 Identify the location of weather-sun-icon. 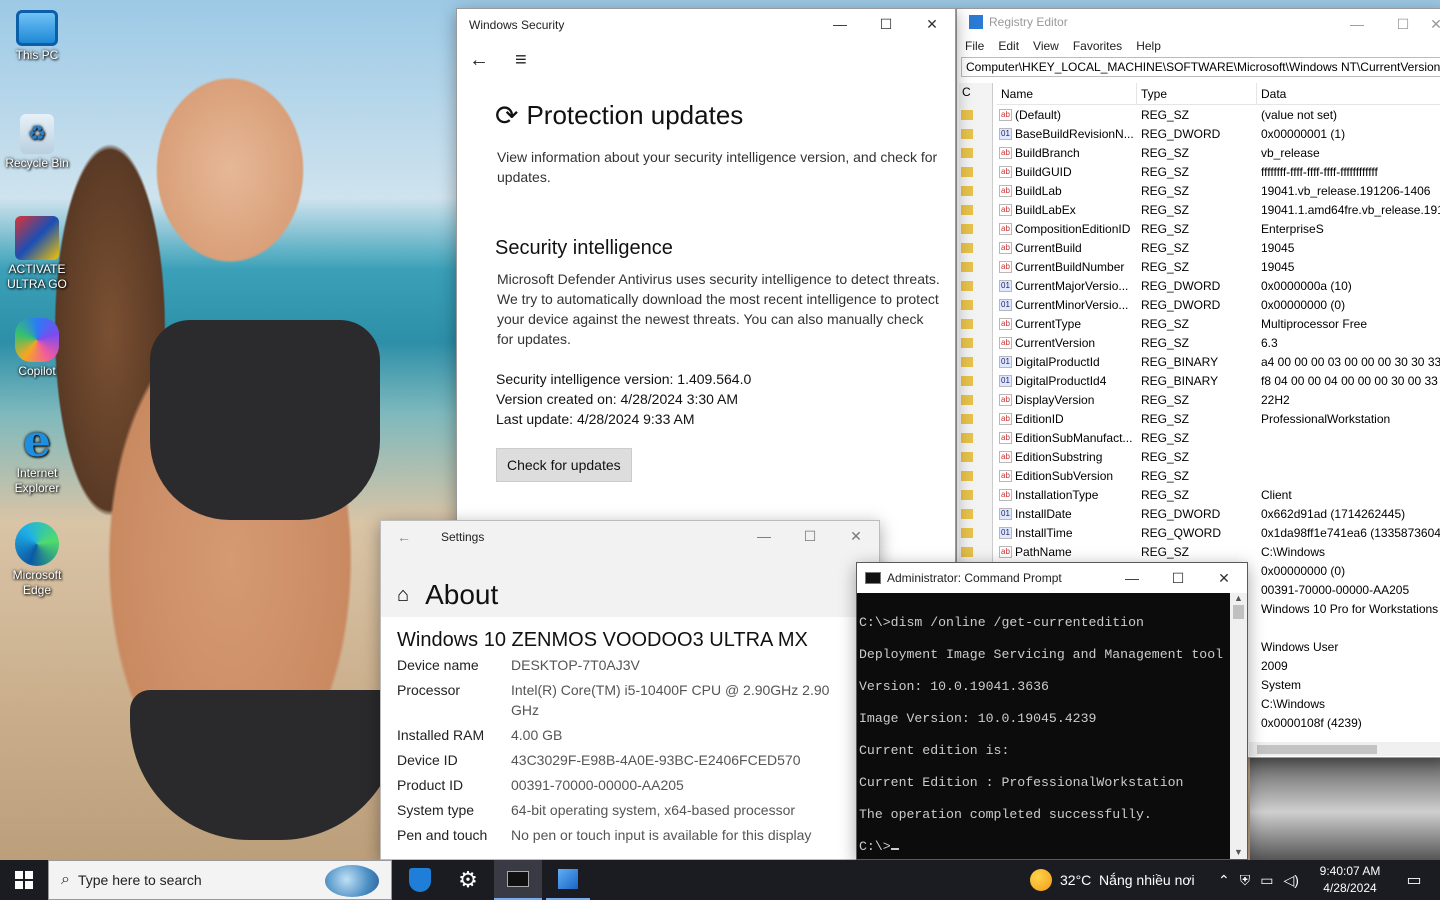
(1041, 880).